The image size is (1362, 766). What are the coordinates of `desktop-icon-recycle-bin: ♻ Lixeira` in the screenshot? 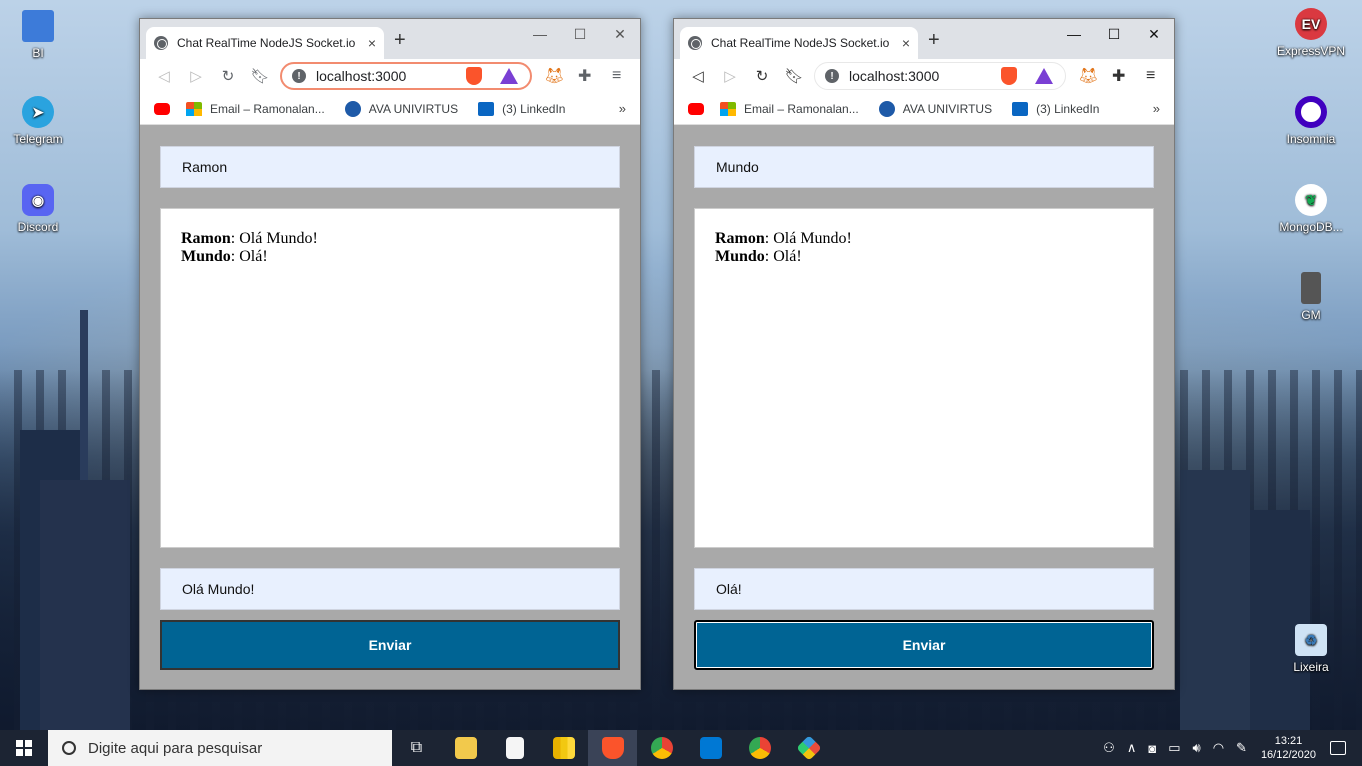 It's located at (1311, 649).